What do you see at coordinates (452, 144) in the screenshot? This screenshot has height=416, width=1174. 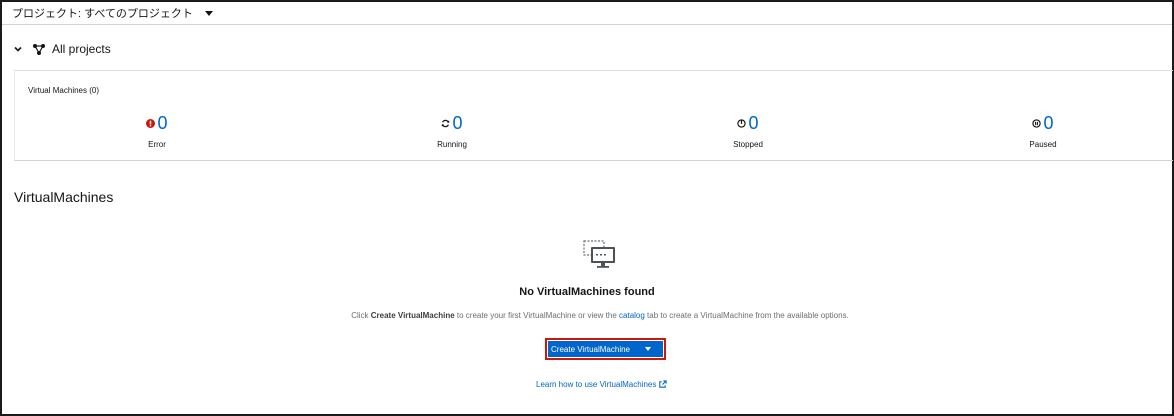 I see `running-label: Running` at bounding box center [452, 144].